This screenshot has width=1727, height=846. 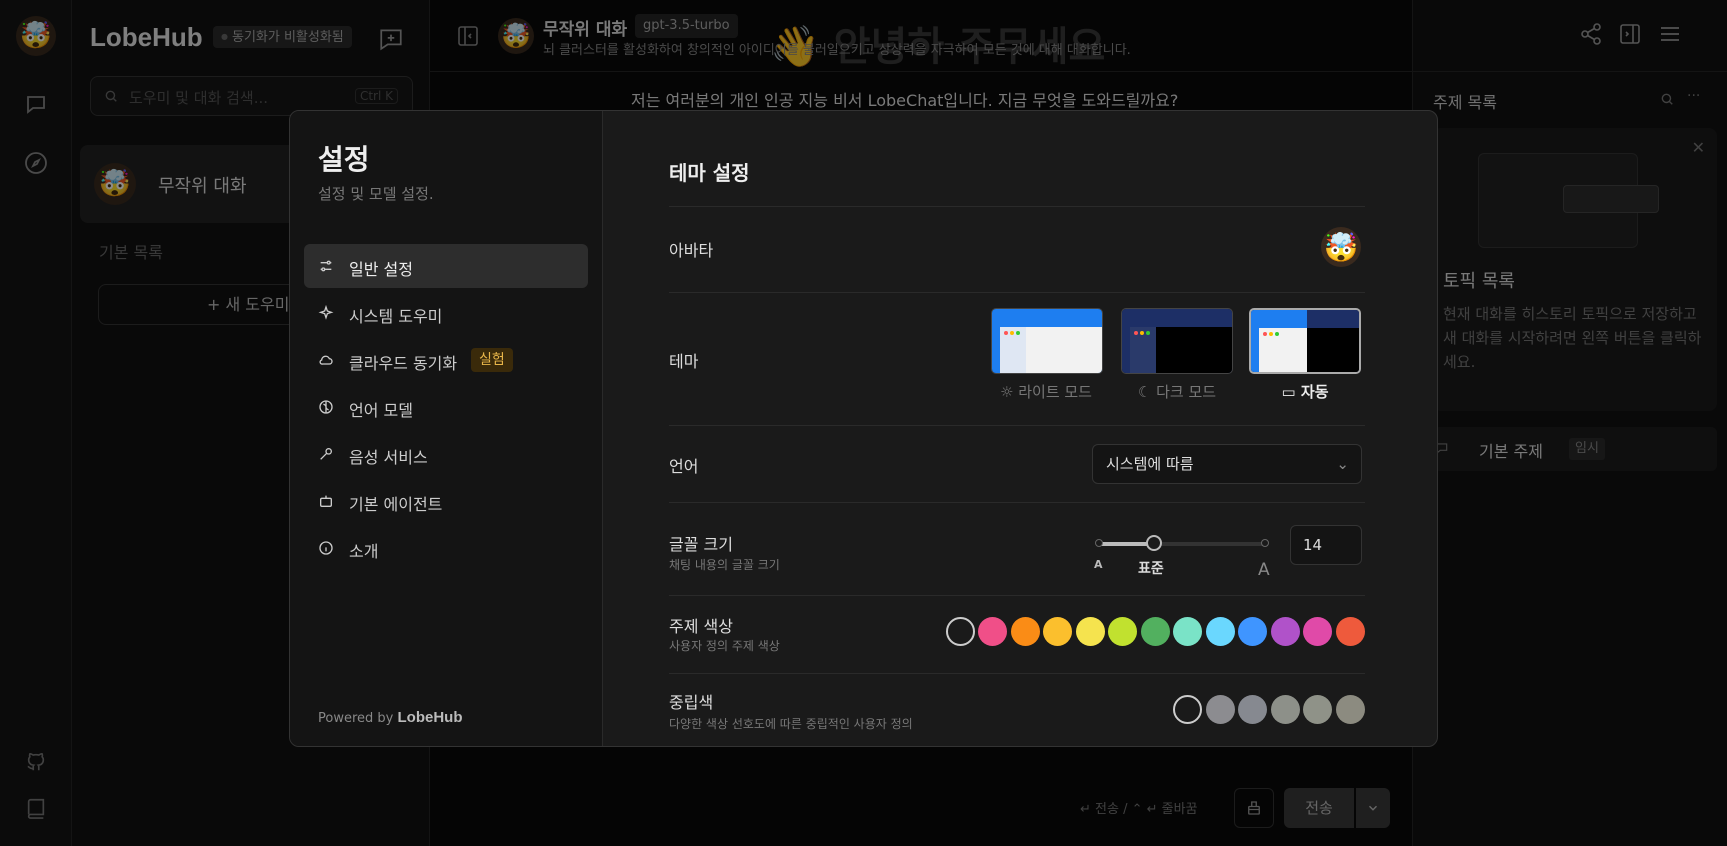 What do you see at coordinates (446, 407) in the screenshot?
I see `nav-language-model: 언어 모델` at bounding box center [446, 407].